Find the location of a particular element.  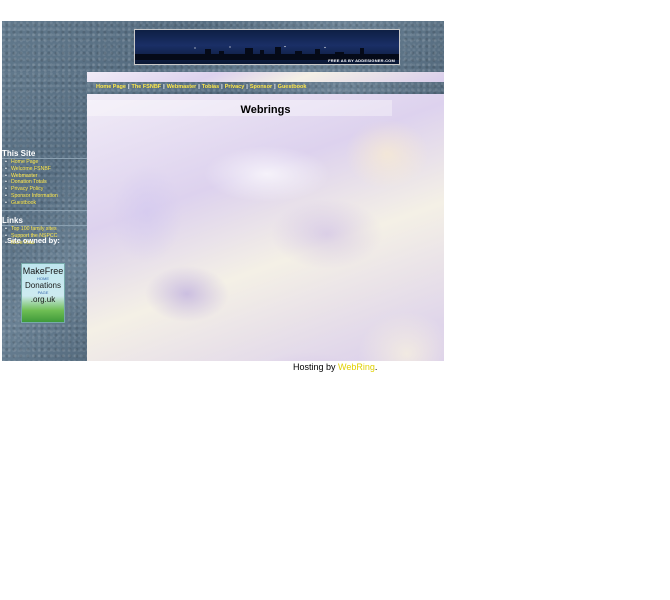

nav-link-webmaster: Webmaster is located at coordinates (182, 87).